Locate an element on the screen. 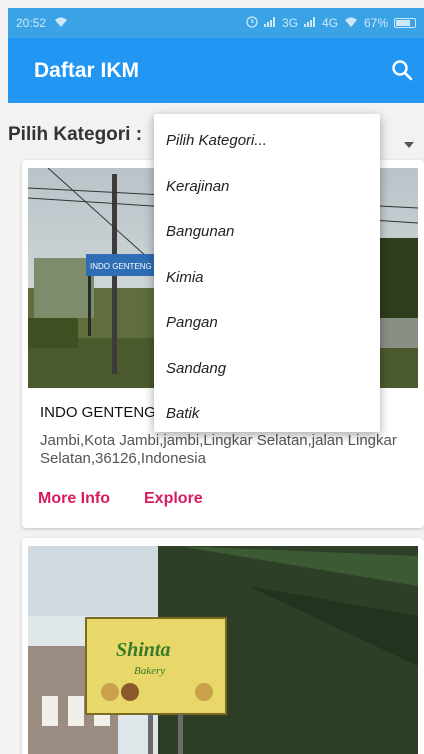 Image resolution: width=424 pixels, height=754 pixels. status-bar: 20:52 3G 4G 67% is located at coordinates (216, 23).